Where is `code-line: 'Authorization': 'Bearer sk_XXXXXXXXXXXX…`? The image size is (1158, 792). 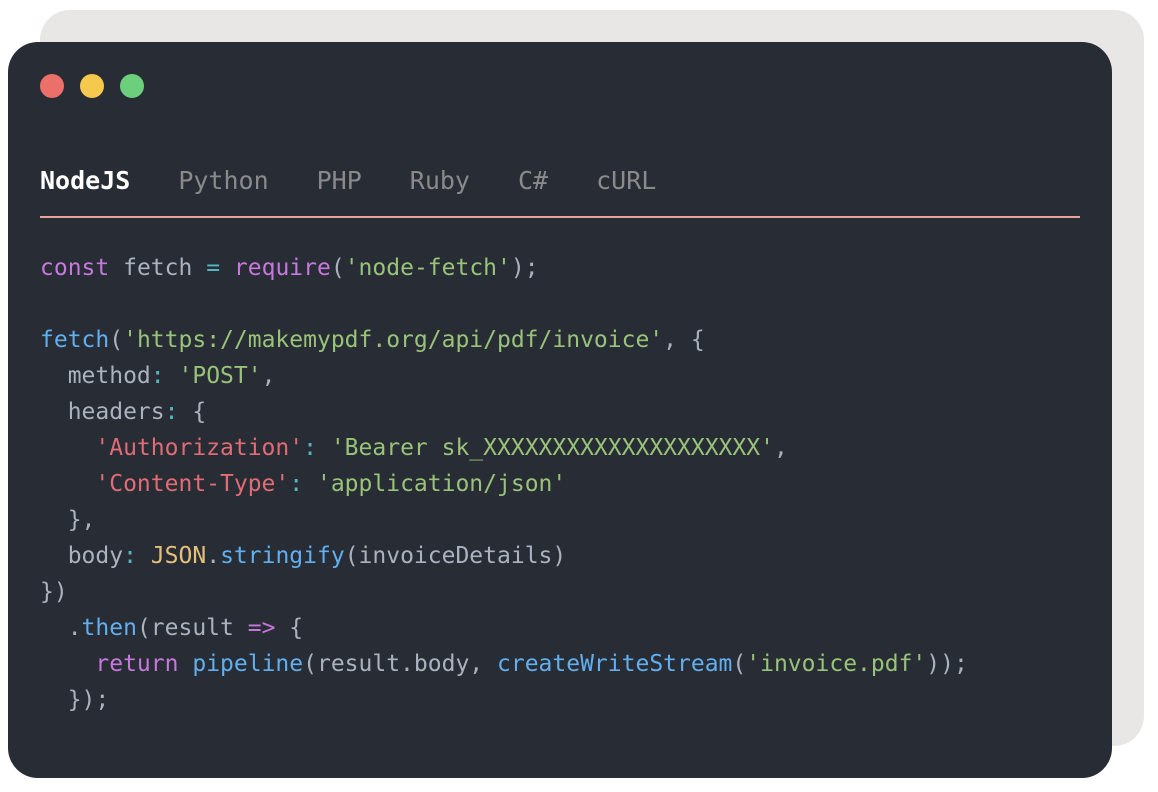 code-line: 'Authorization': 'Bearer sk_XXXXXXXXXXXX… is located at coordinates (504, 448).